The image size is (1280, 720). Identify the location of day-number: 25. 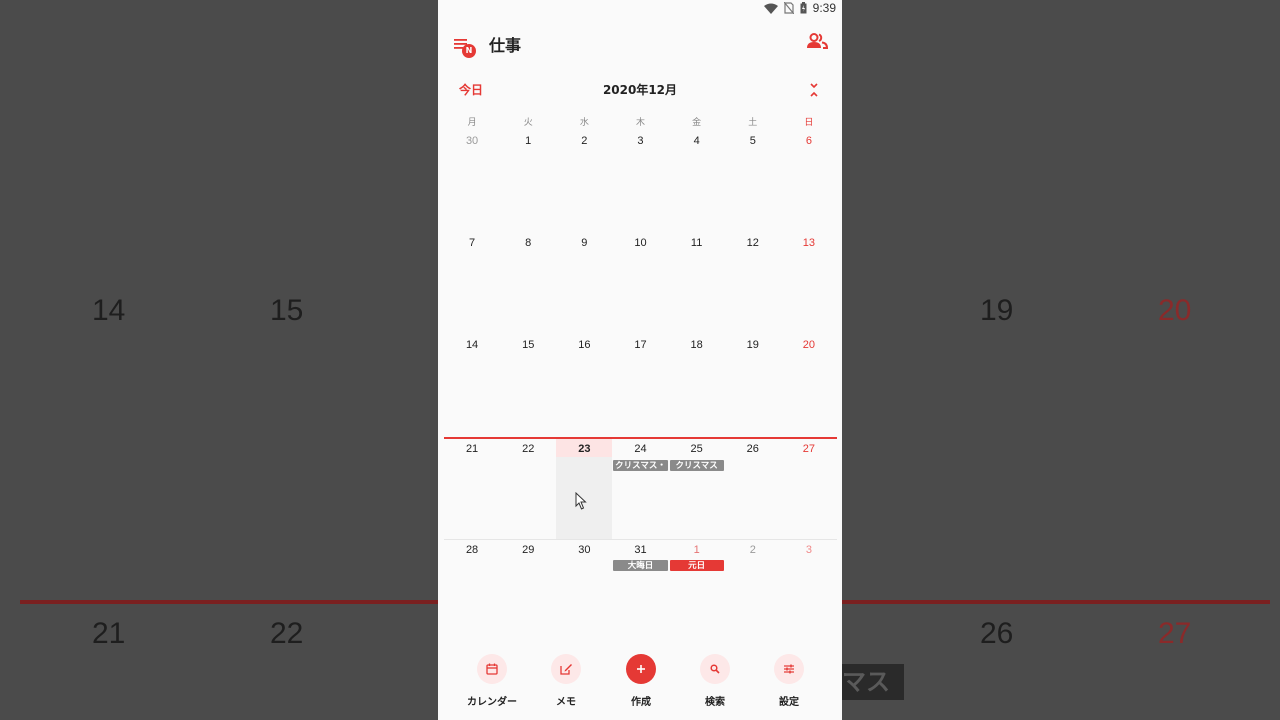
(696, 449).